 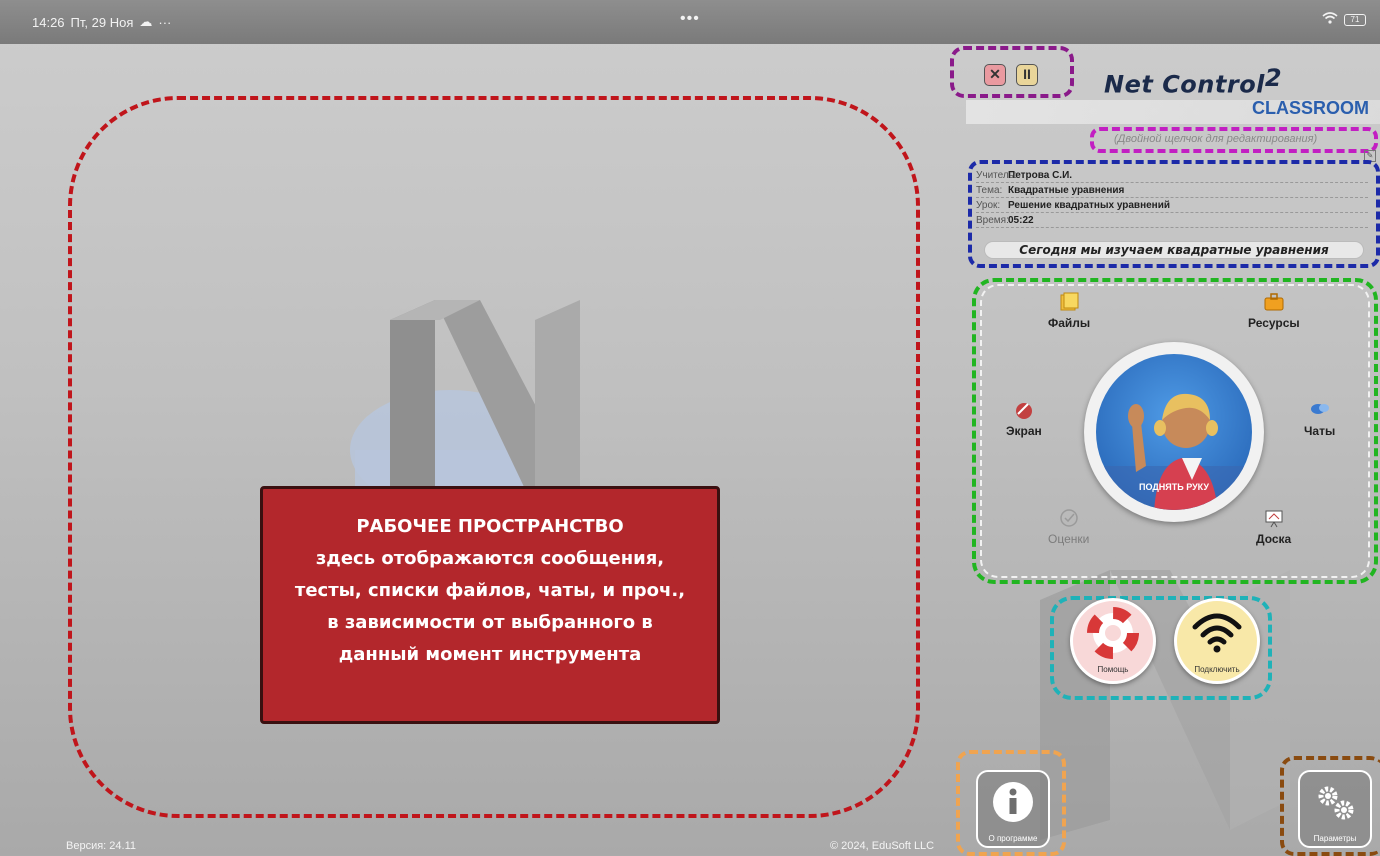 I want to click on topic-key: Тема:, so click(x=989, y=190).